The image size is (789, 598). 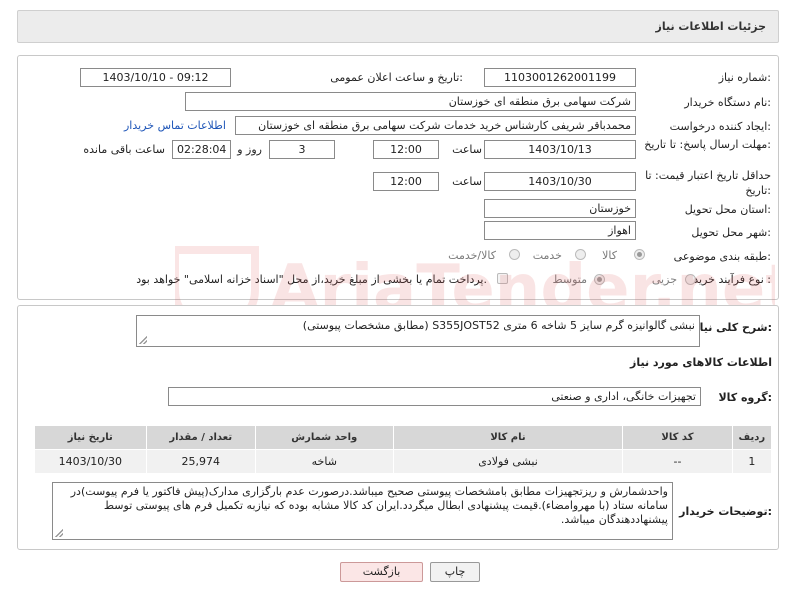 I want to click on col-unit-header: واحد شمارش, so click(x=324, y=437).